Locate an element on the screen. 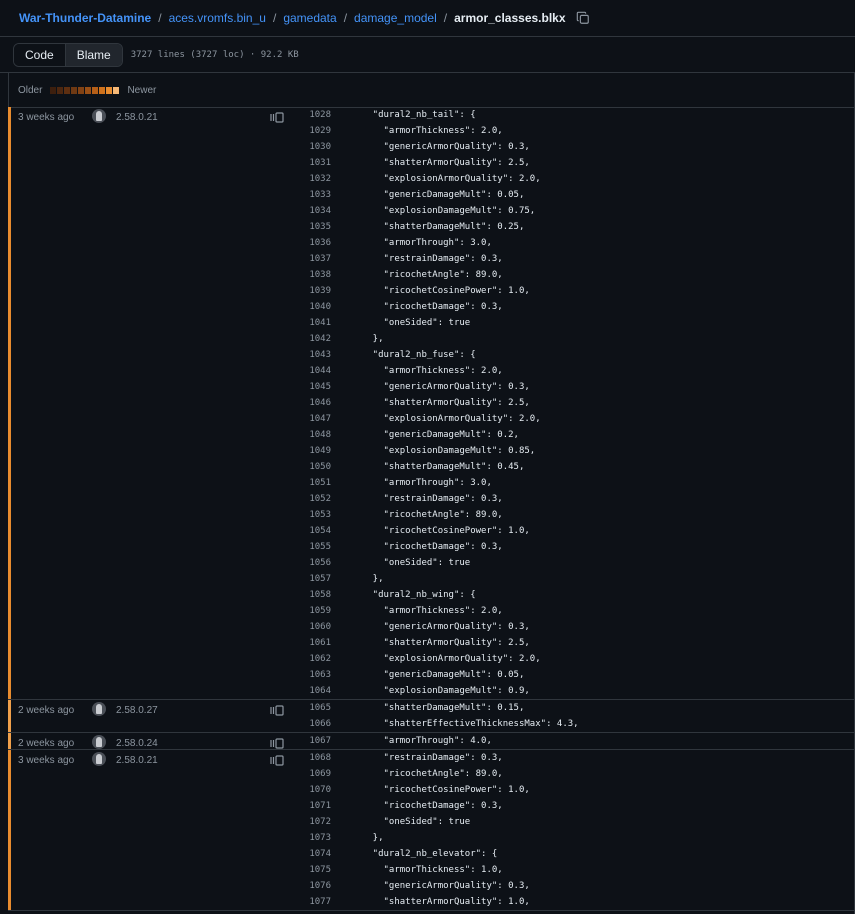  line-number: 1077 is located at coordinates (317, 902).